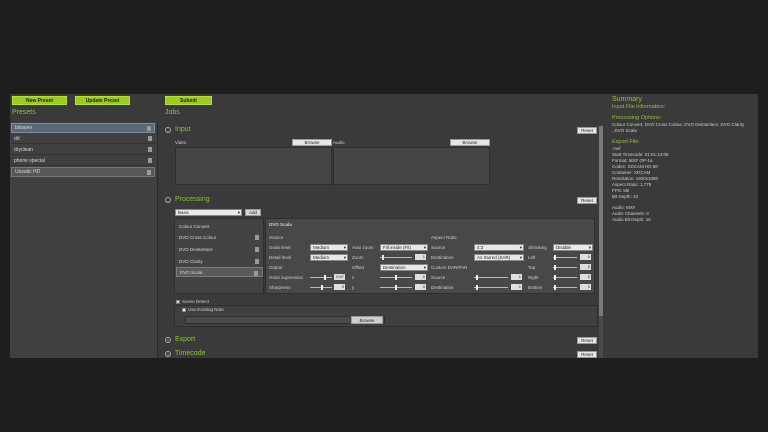  Describe the element at coordinates (219, 249) in the screenshot. I see `operation-item: DVO Deinterlace` at that location.